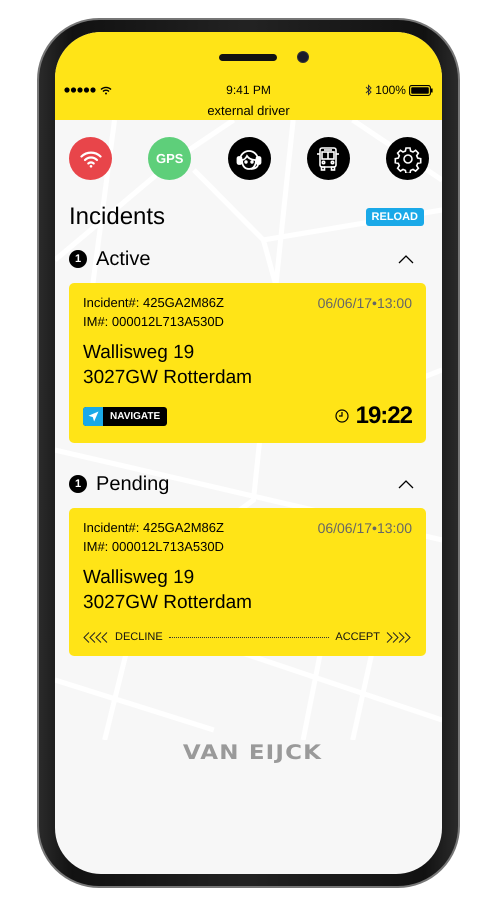 The width and height of the screenshot is (500, 900). What do you see at coordinates (368, 90) in the screenshot?
I see `bluetooth-icon` at bounding box center [368, 90].